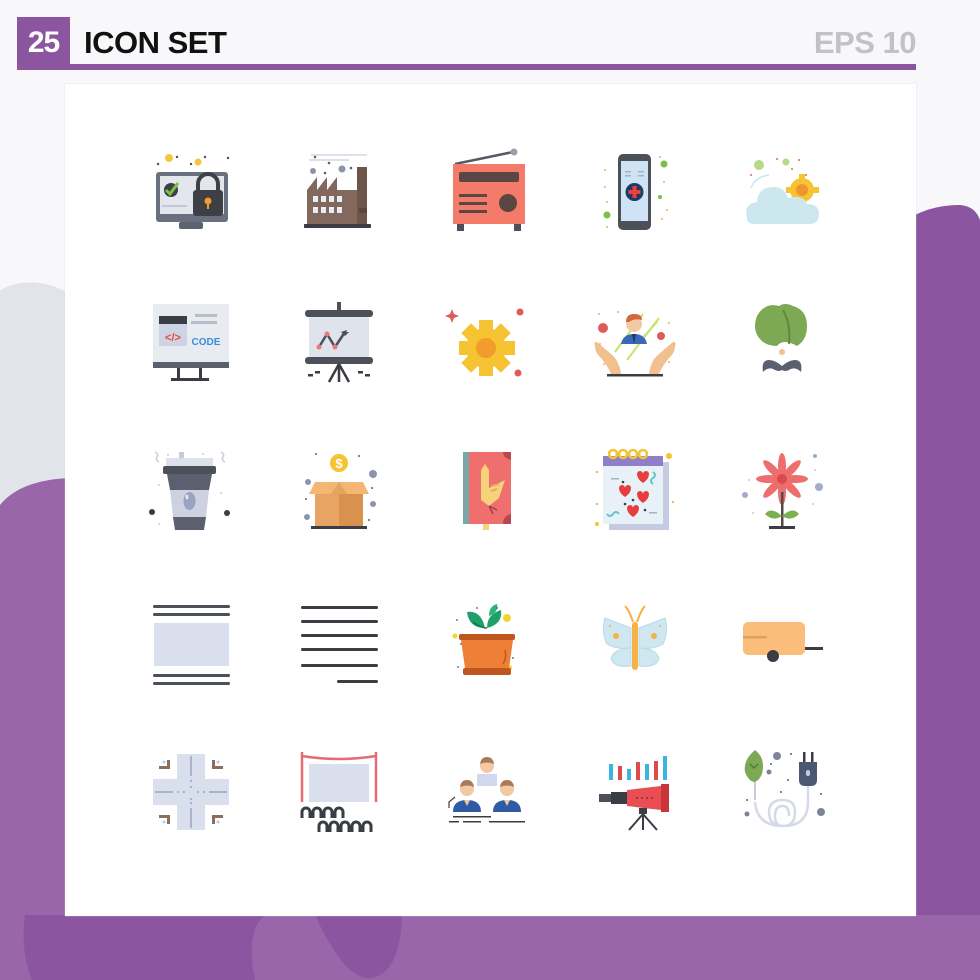 Image resolution: width=980 pixels, height=980 pixels. I want to click on turban-mustache-icon, so click(783, 342).